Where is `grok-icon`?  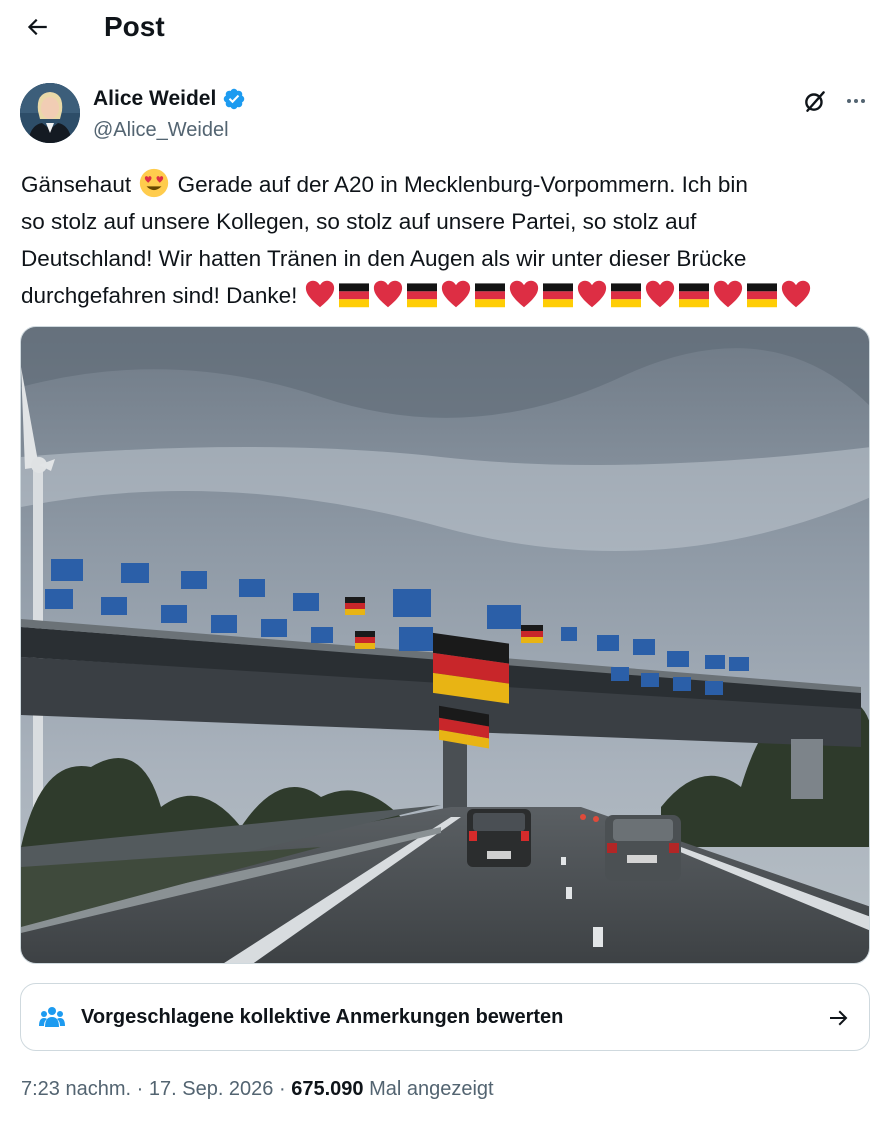 grok-icon is located at coordinates (815, 101).